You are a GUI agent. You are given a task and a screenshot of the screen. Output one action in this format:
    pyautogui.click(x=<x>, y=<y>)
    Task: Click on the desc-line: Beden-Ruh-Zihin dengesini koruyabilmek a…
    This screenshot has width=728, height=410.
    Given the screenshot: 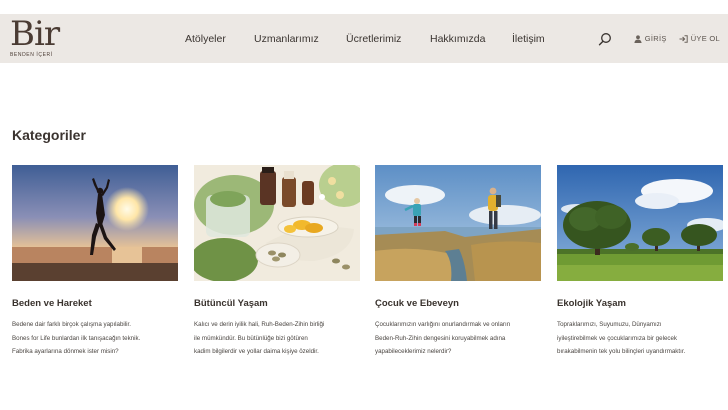 What is the action you would take?
    pyautogui.click(x=440, y=338)
    